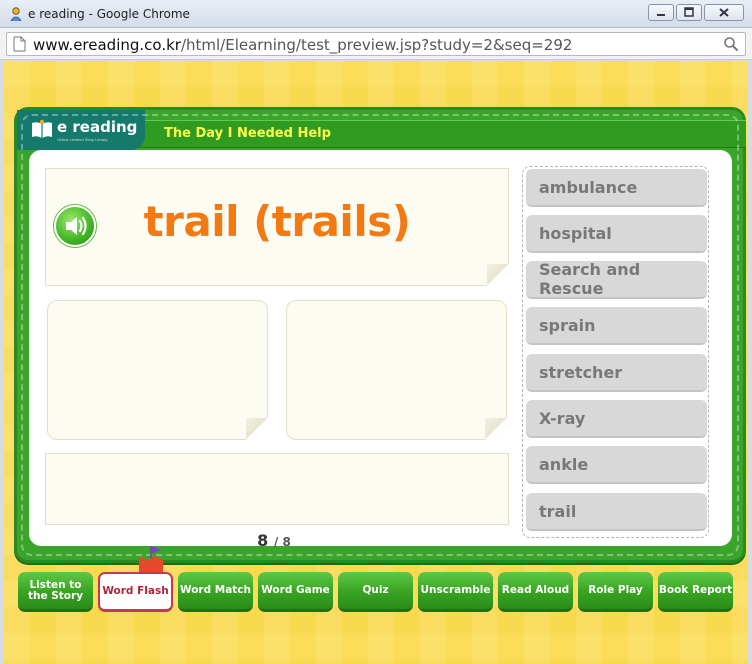 This screenshot has width=752, height=664. Describe the element at coordinates (19, 44) in the screenshot. I see `page-icon` at that location.